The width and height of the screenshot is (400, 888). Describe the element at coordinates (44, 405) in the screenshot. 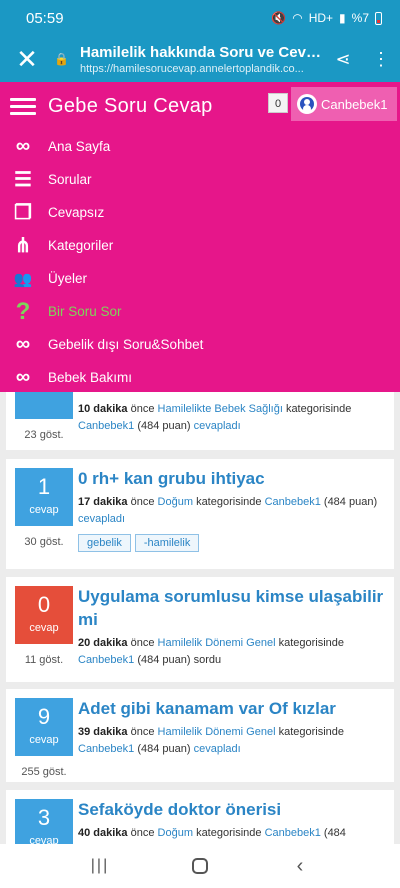

I see `answer-count-box: cevap` at that location.